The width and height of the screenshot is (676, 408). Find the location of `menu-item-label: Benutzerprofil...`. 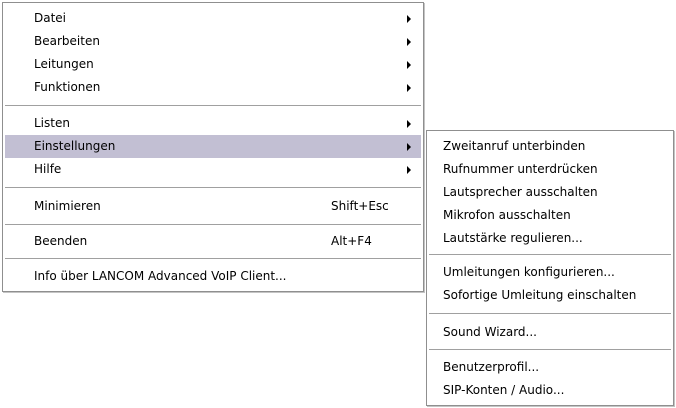

menu-item-label: Benutzerprofil... is located at coordinates (491, 367).